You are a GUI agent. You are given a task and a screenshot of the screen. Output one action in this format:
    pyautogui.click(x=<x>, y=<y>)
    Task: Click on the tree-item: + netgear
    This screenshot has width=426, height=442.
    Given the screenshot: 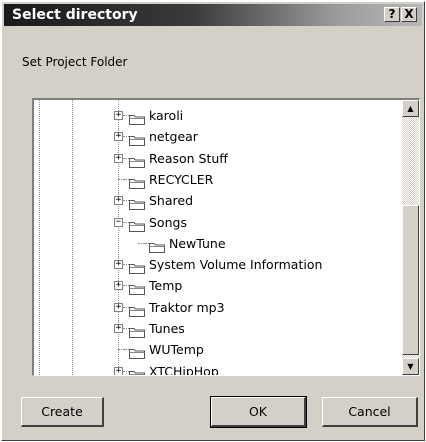 What is the action you would take?
    pyautogui.click(x=214, y=136)
    